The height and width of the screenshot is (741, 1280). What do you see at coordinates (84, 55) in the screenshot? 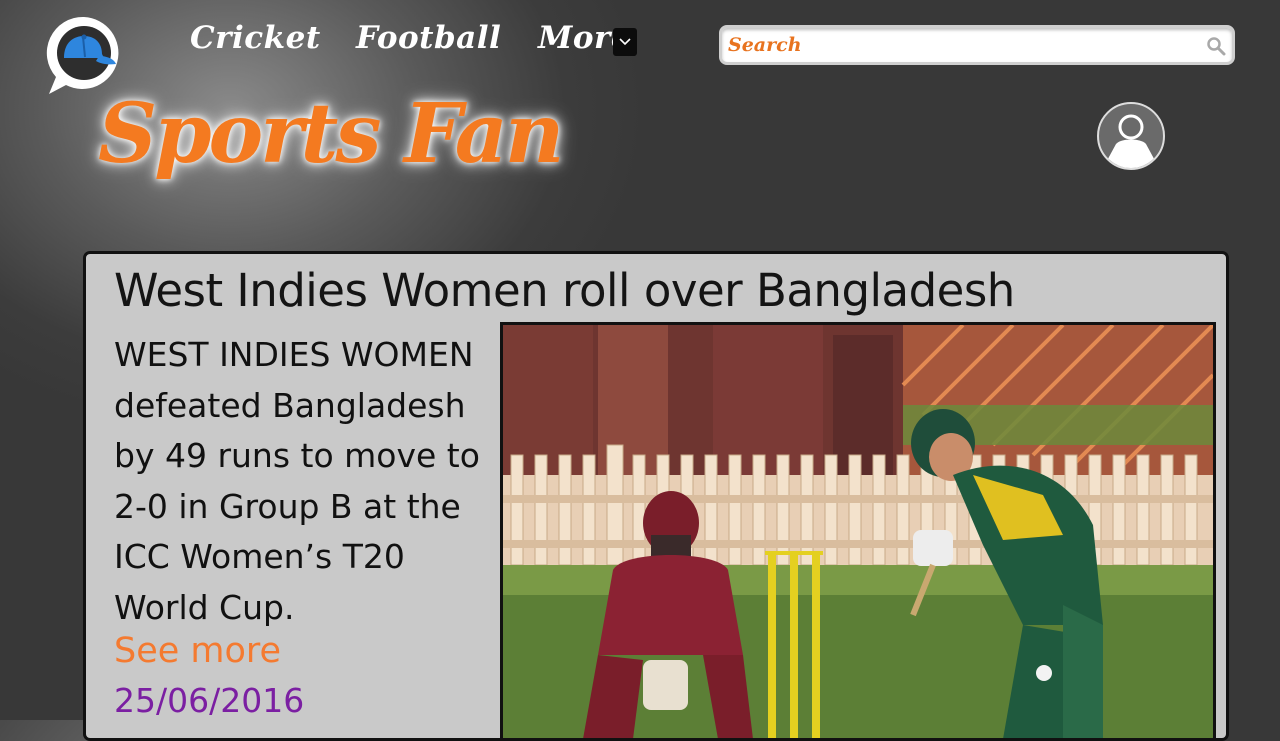
I see `app-logo-icon` at bounding box center [84, 55].